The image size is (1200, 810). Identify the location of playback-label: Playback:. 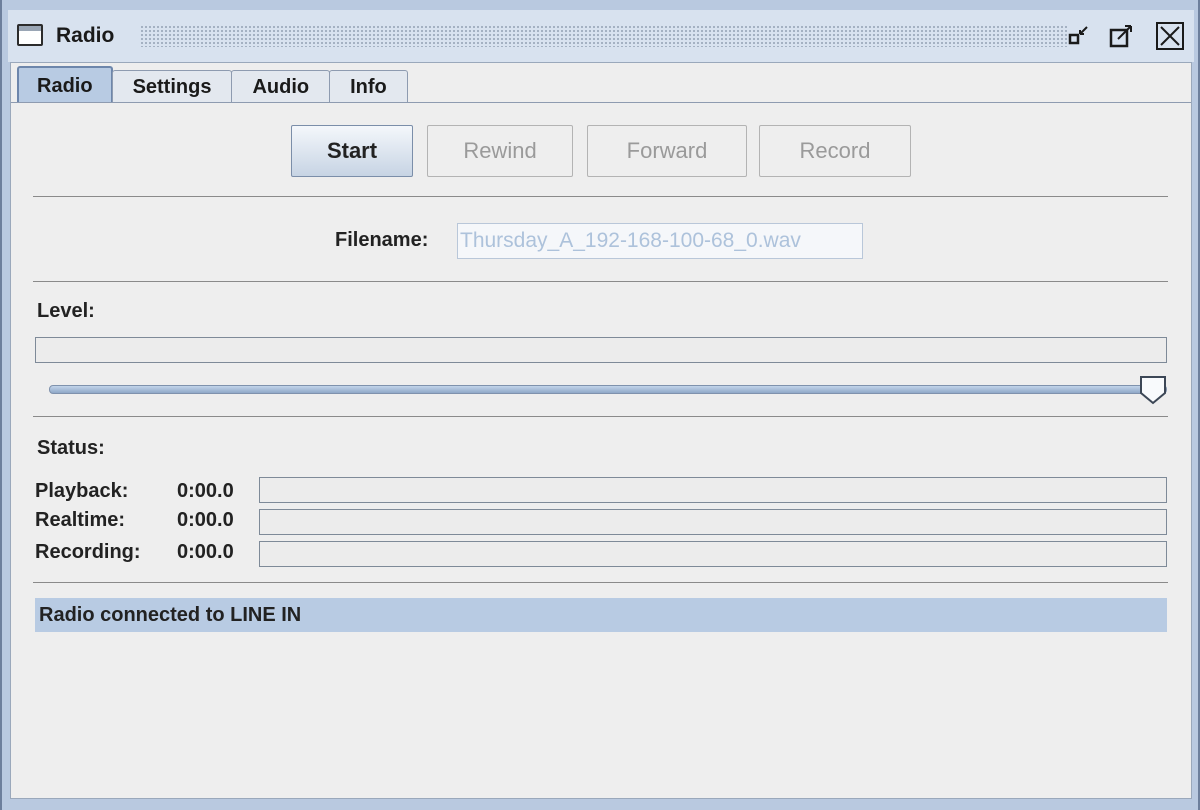
(82, 491).